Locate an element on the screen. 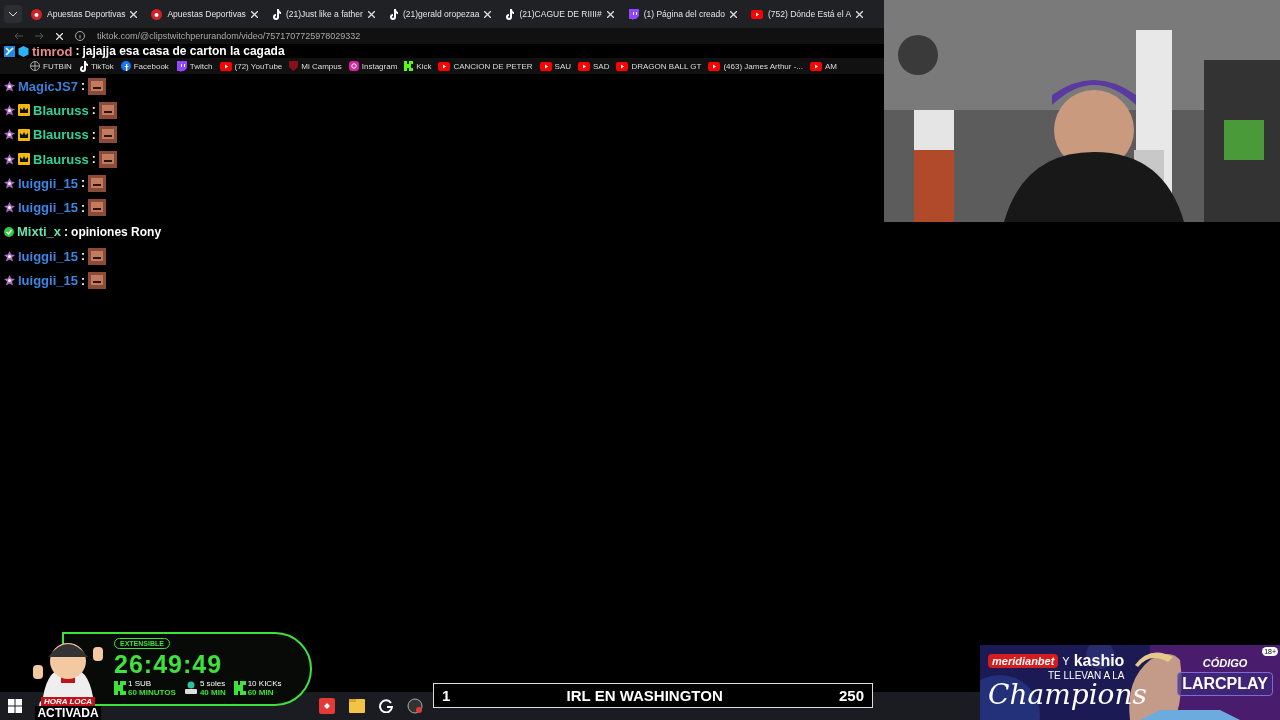 This screenshot has width=1280, height=720. bookmark-link: SAU is located at coordinates (555, 66).